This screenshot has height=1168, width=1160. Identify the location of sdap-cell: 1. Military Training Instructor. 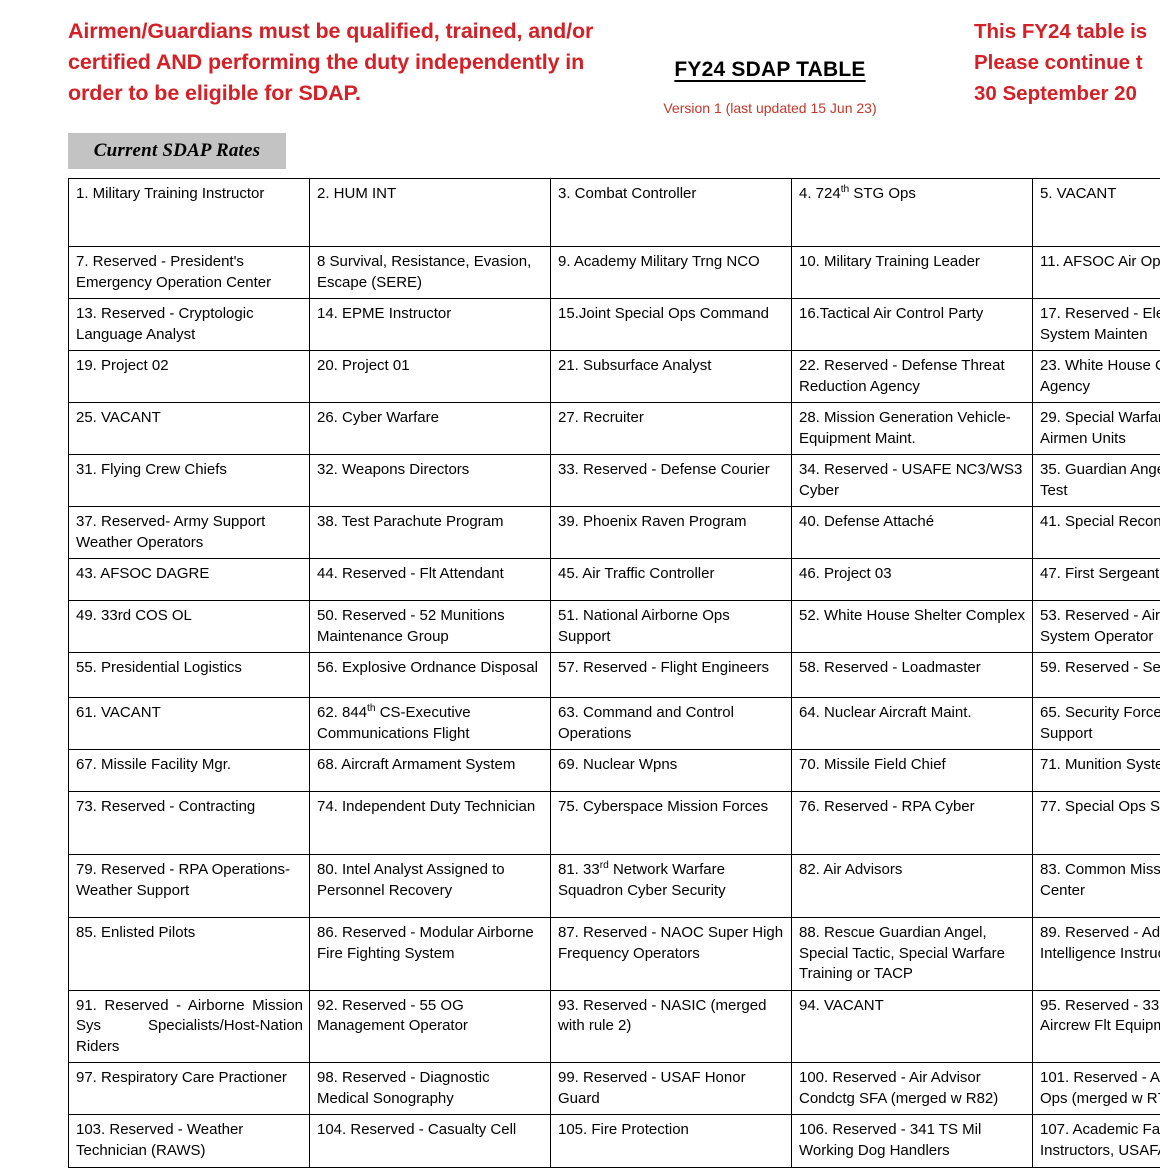
(189, 213).